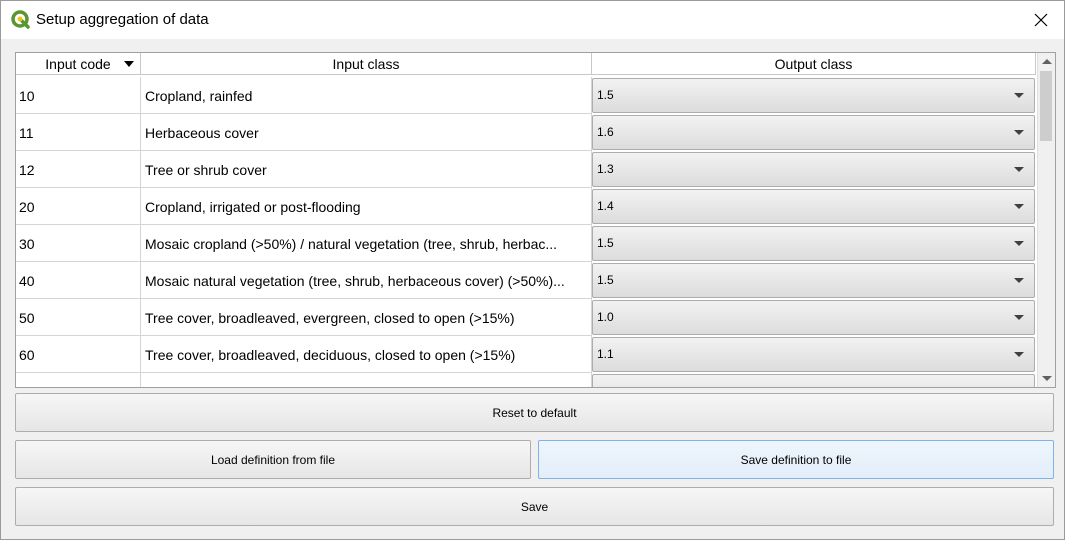  Describe the element at coordinates (1047, 61) in the screenshot. I see `scroll-up-arrow-icon` at that location.